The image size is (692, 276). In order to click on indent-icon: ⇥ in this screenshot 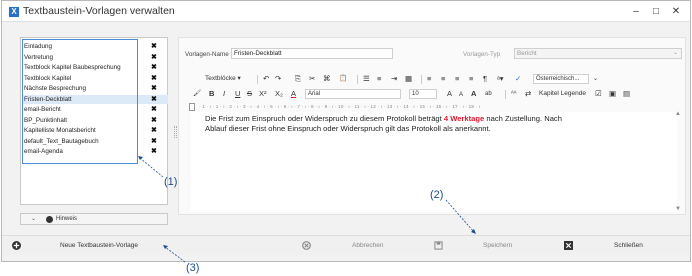, I will do `click(394, 79)`.